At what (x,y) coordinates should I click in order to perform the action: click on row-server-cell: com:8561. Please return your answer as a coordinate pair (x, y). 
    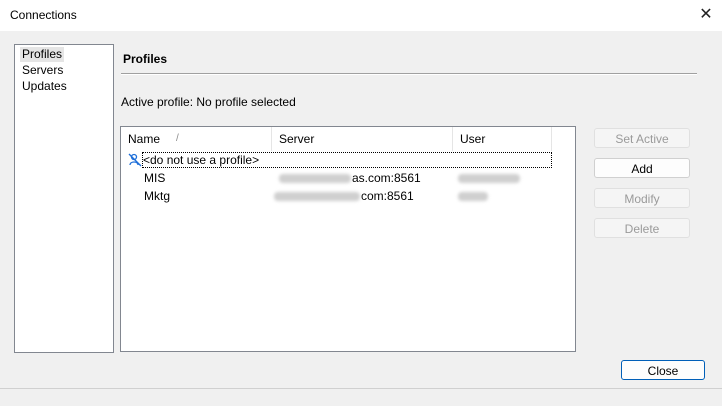
    Looking at the image, I should click on (344, 196).